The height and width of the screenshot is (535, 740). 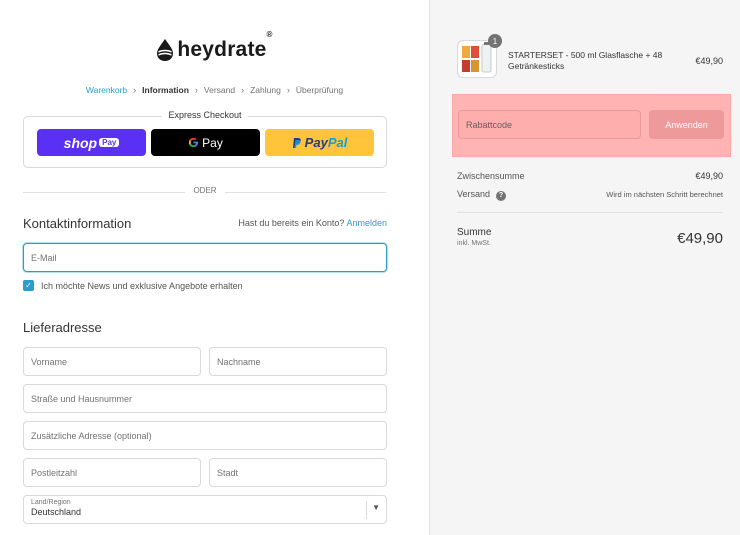 What do you see at coordinates (474, 232) in the screenshot?
I see `total-label: Summe` at bounding box center [474, 232].